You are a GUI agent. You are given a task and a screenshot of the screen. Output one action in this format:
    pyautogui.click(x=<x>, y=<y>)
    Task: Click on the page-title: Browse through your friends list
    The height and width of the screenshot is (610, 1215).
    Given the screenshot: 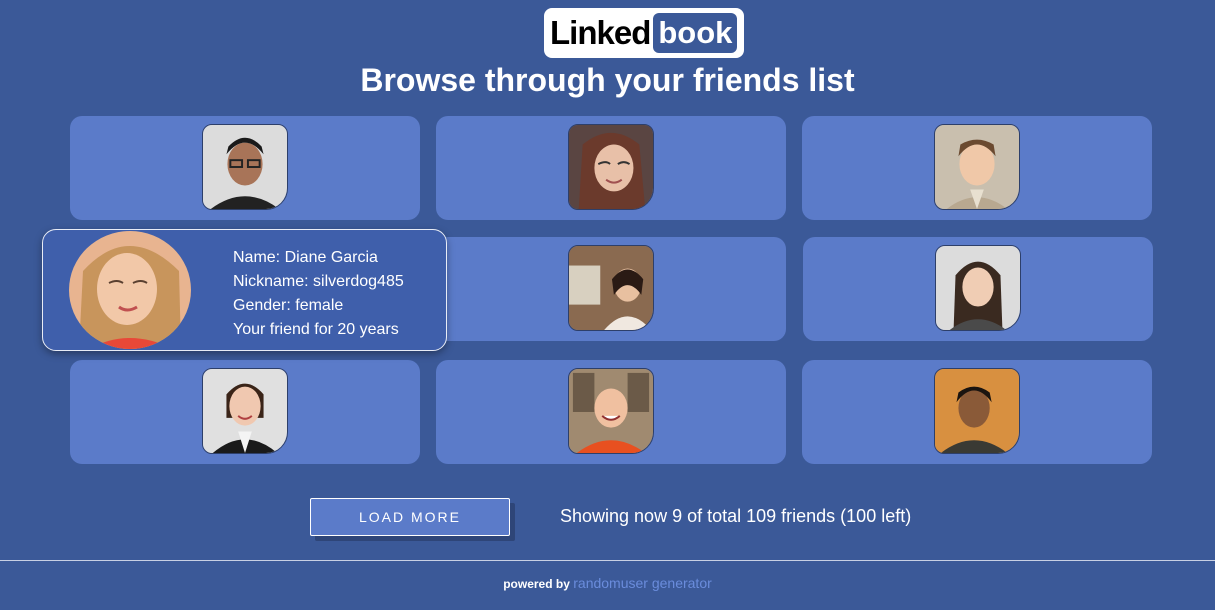 What is the action you would take?
    pyautogui.click(x=607, y=80)
    